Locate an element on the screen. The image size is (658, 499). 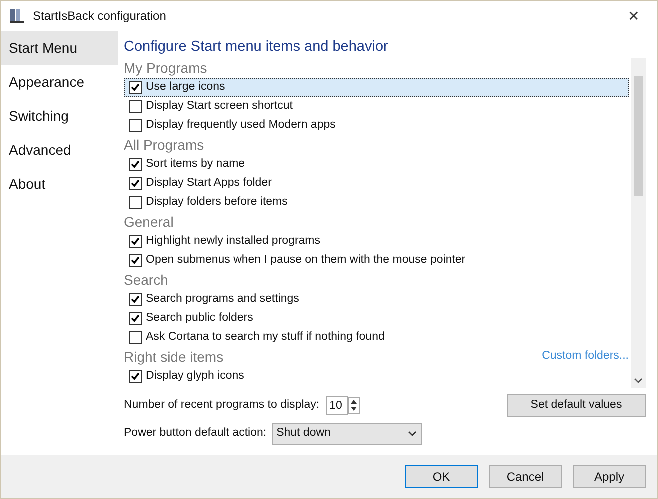
sidebar-item: Start Menu is located at coordinates (59, 48).